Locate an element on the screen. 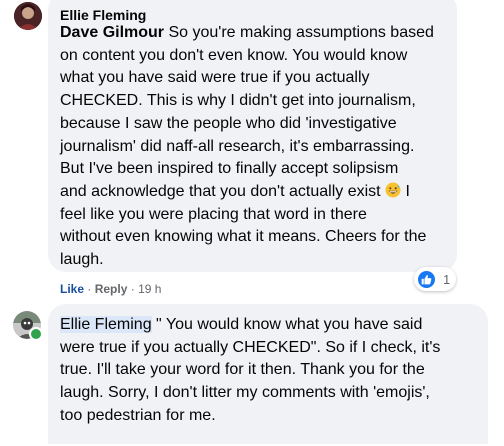 Image resolution: width=504 pixels, height=446 pixels. online-status-icon is located at coordinates (36, 334).